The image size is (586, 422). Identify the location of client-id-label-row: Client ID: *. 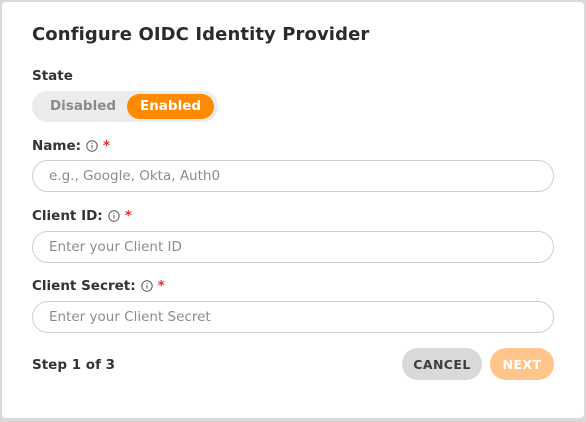
(82, 216).